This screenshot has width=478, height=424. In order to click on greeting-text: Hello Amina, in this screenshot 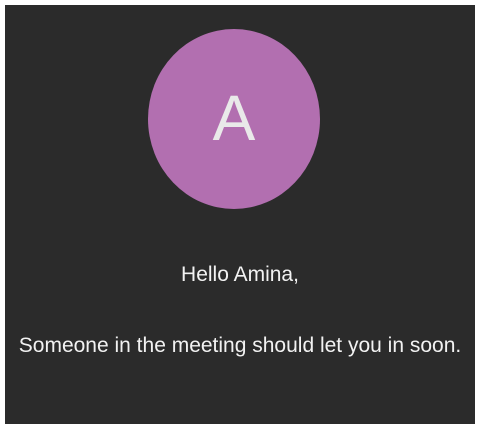, I will do `click(240, 274)`.